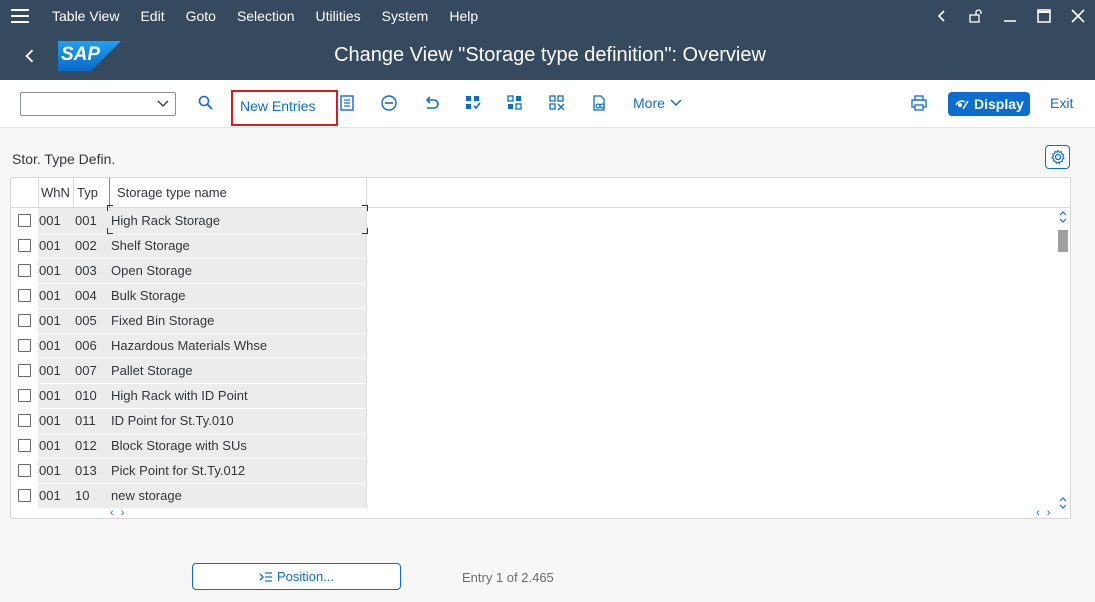 Image resolution: width=1095 pixels, height=602 pixels. I want to click on cell-typ: 002, so click(86, 245).